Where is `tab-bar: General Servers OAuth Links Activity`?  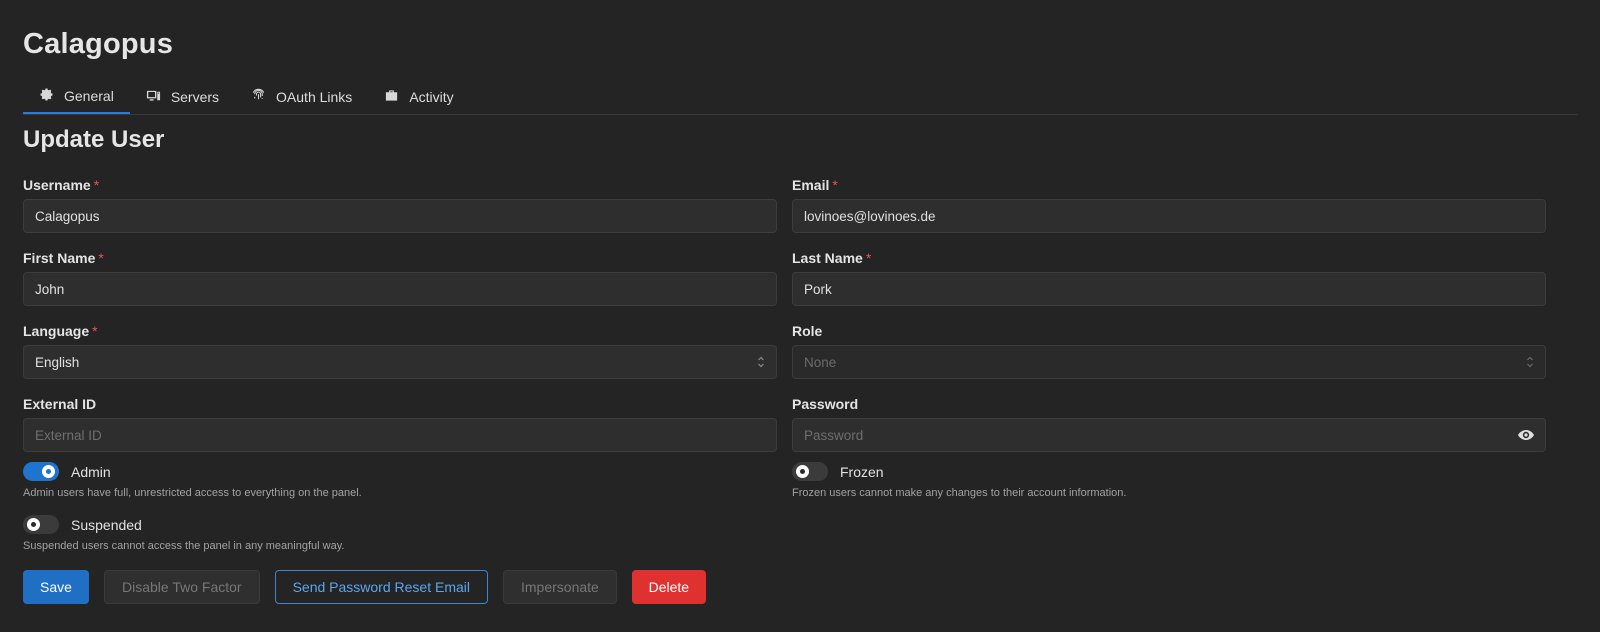 tab-bar: General Servers OAuth Links Activity is located at coordinates (800, 97).